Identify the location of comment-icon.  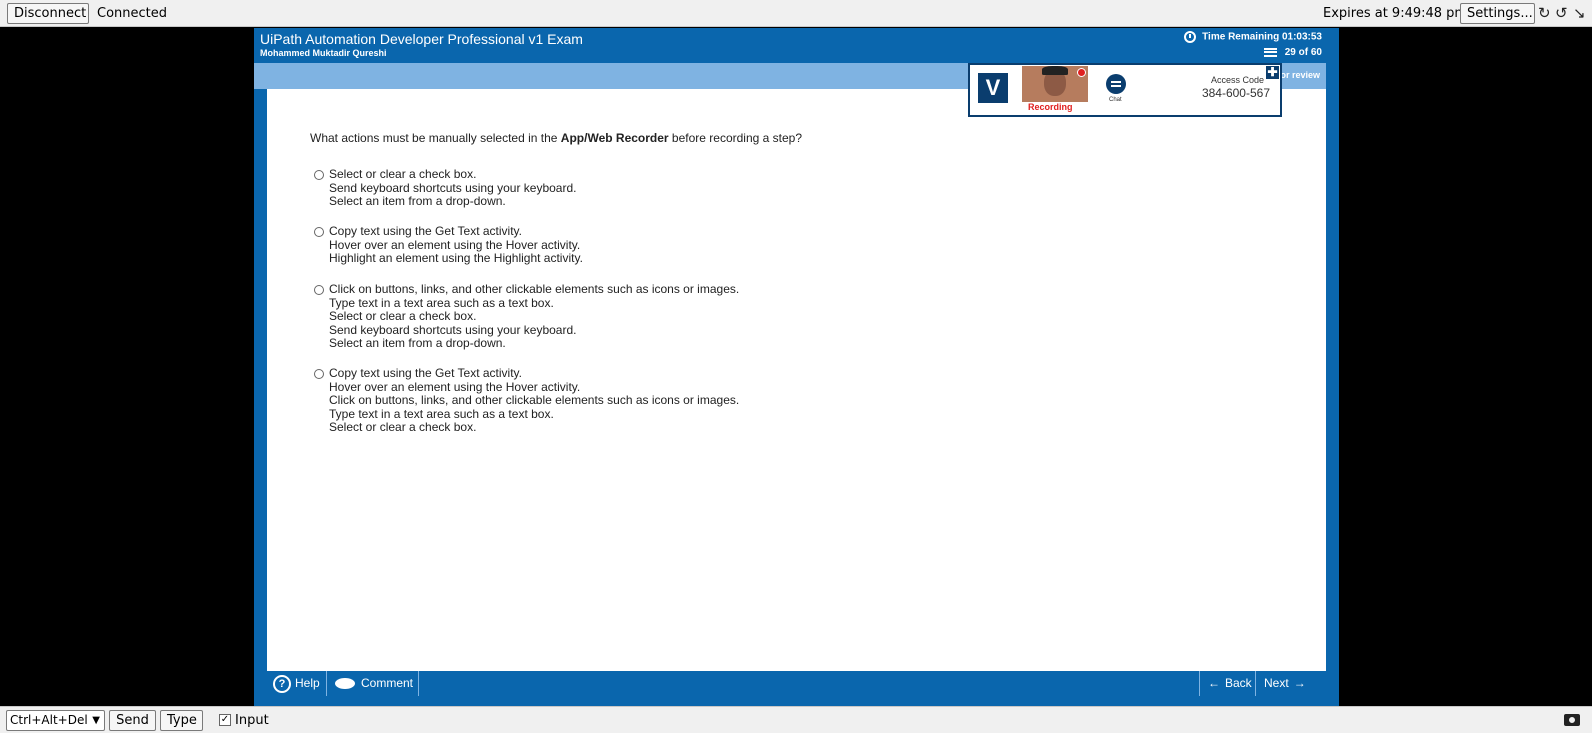
(345, 683).